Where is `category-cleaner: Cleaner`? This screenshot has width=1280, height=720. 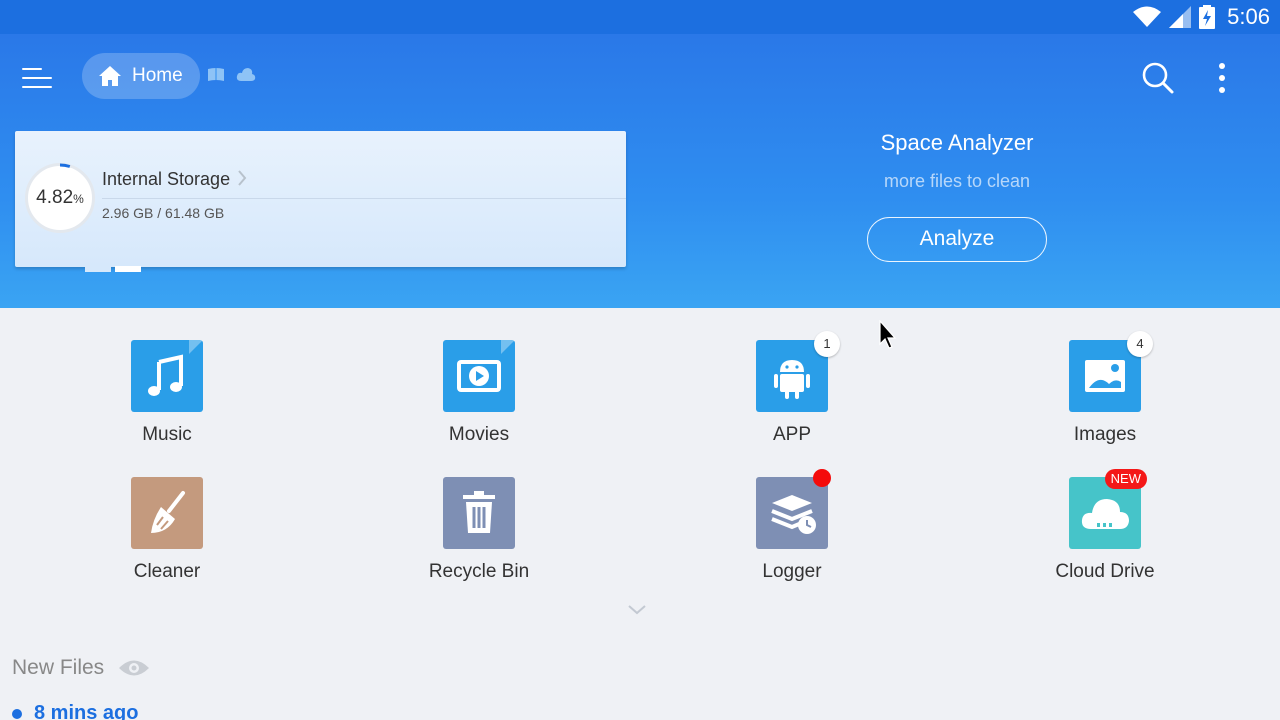
category-cleaner: Cleaner is located at coordinates (167, 530).